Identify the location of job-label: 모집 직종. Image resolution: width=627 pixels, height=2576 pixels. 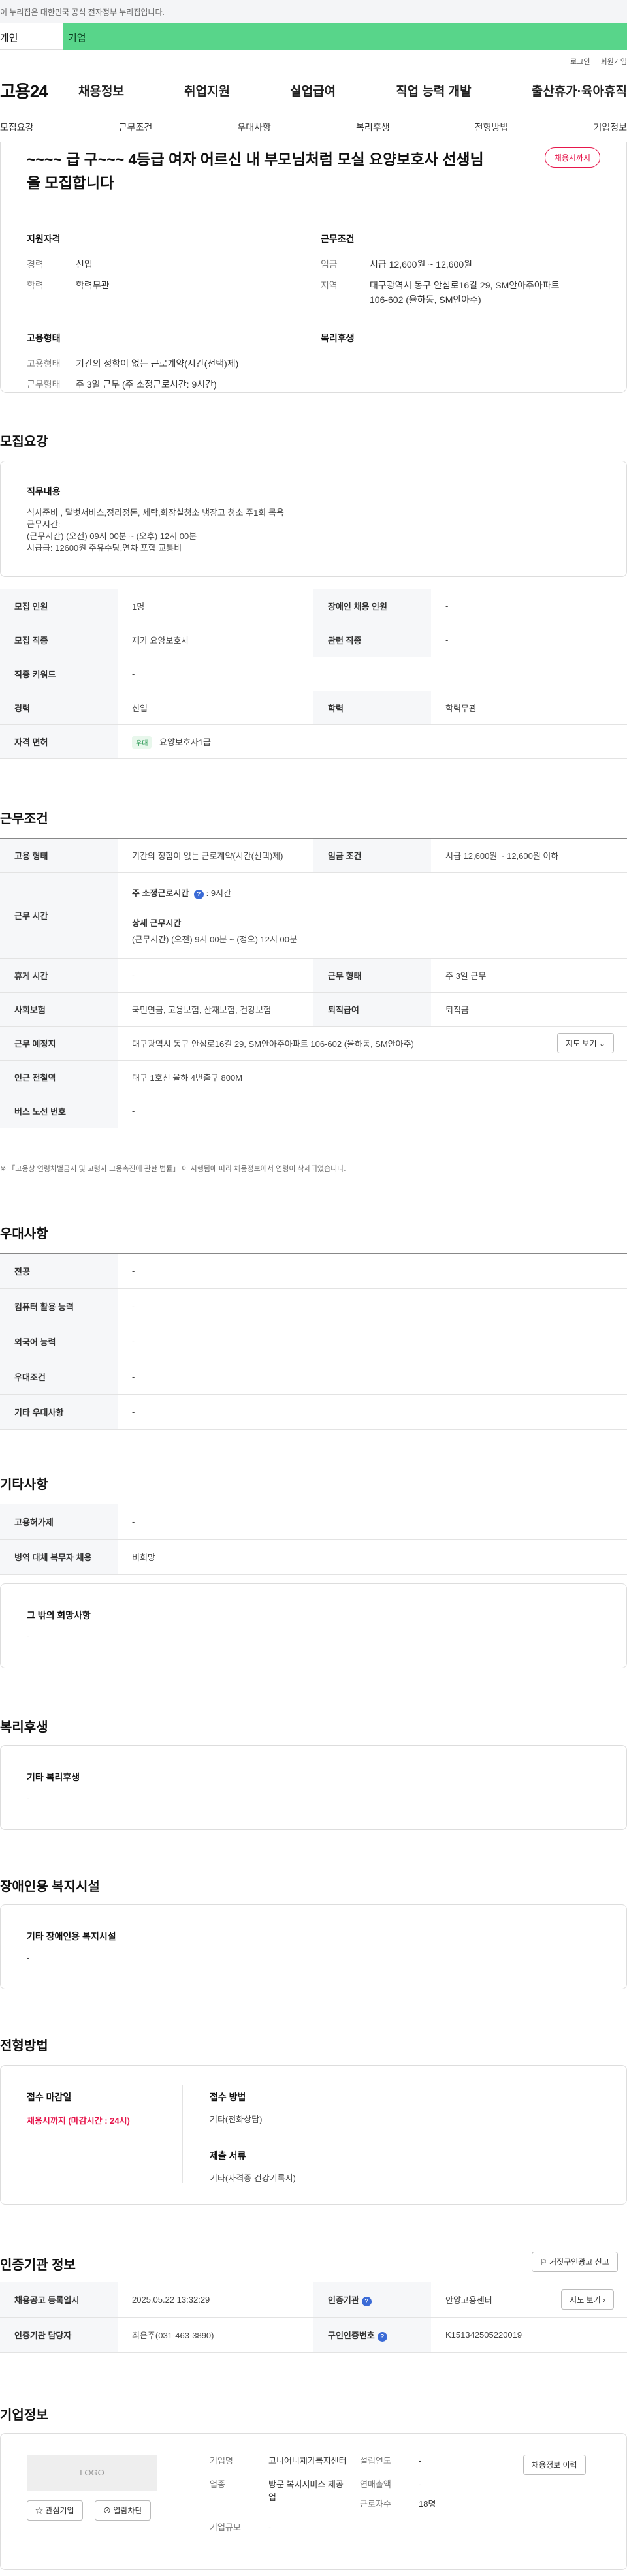
(59, 640).